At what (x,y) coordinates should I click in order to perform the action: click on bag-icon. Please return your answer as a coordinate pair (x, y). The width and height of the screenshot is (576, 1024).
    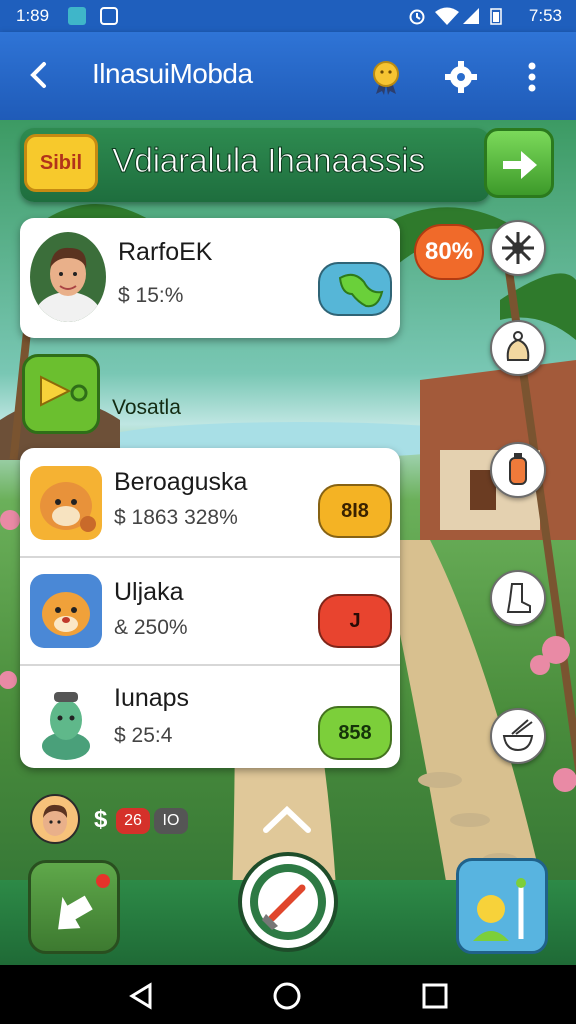
    Looking at the image, I should click on (518, 346).